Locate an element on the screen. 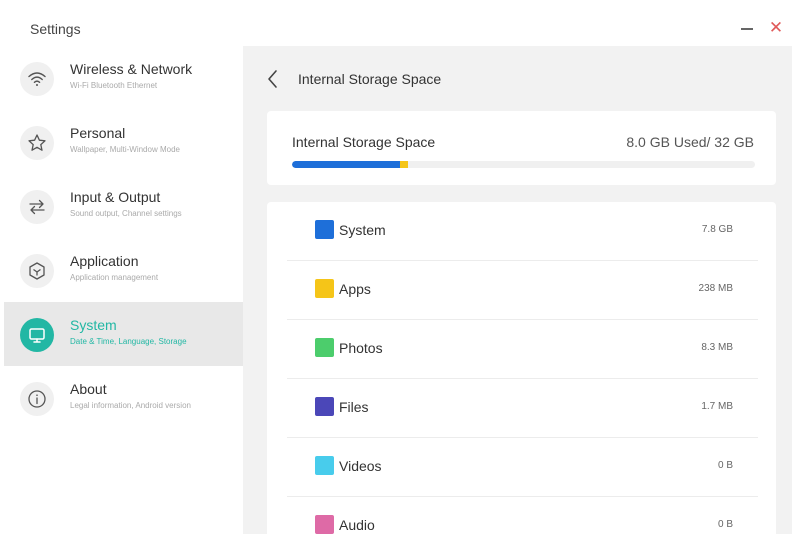 The width and height of the screenshot is (795, 534). sidebar-item-label: System is located at coordinates (93, 325).